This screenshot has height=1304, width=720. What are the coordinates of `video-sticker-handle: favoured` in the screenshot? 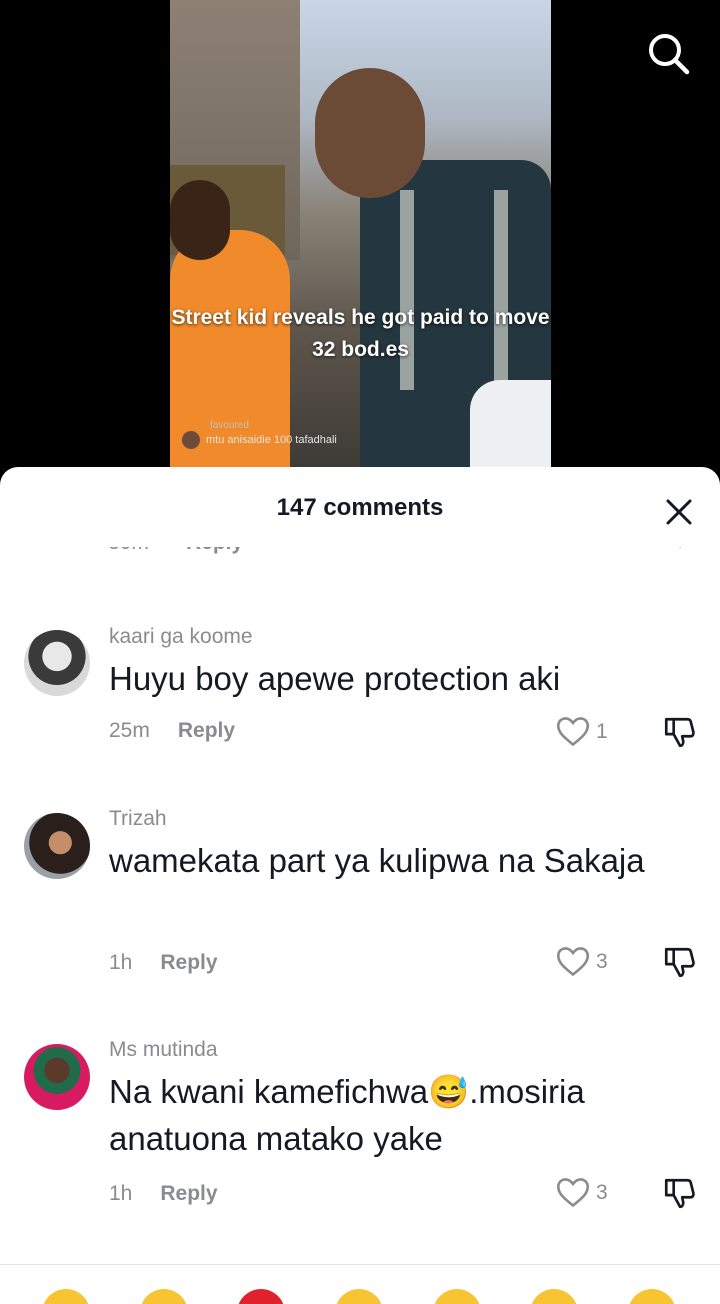 It's located at (229, 425).